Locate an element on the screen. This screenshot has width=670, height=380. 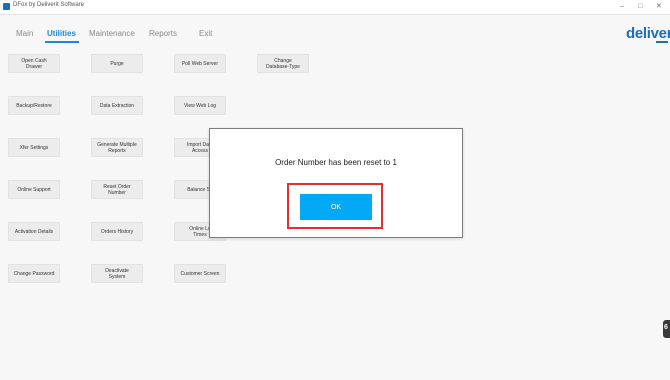
reset-order-number-button: Reset Order Number is located at coordinates (117, 189).